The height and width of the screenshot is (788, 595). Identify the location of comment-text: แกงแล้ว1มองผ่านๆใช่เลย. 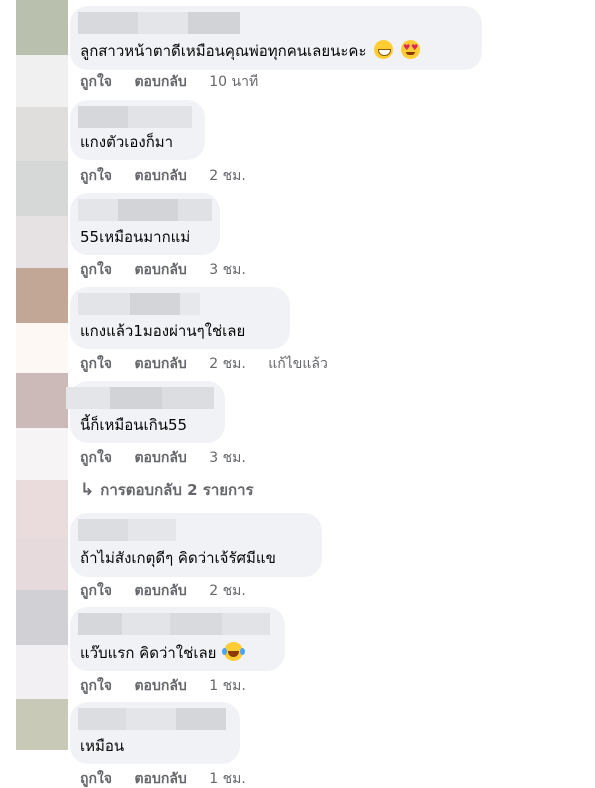
(163, 331).